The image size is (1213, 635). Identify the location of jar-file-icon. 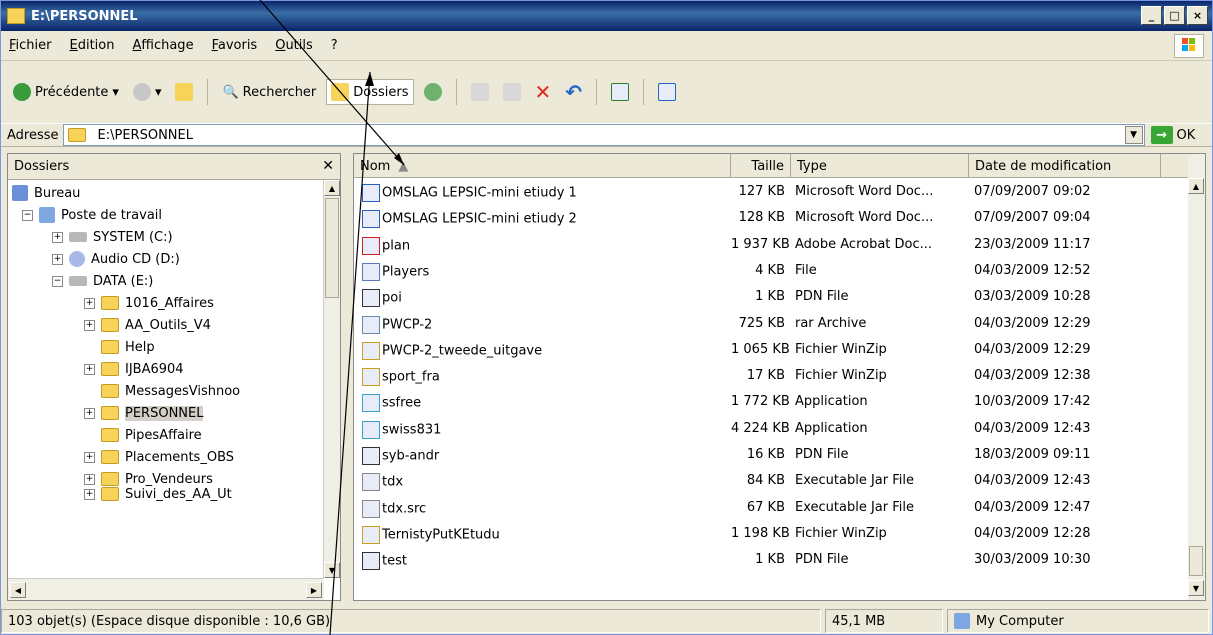
(371, 482).